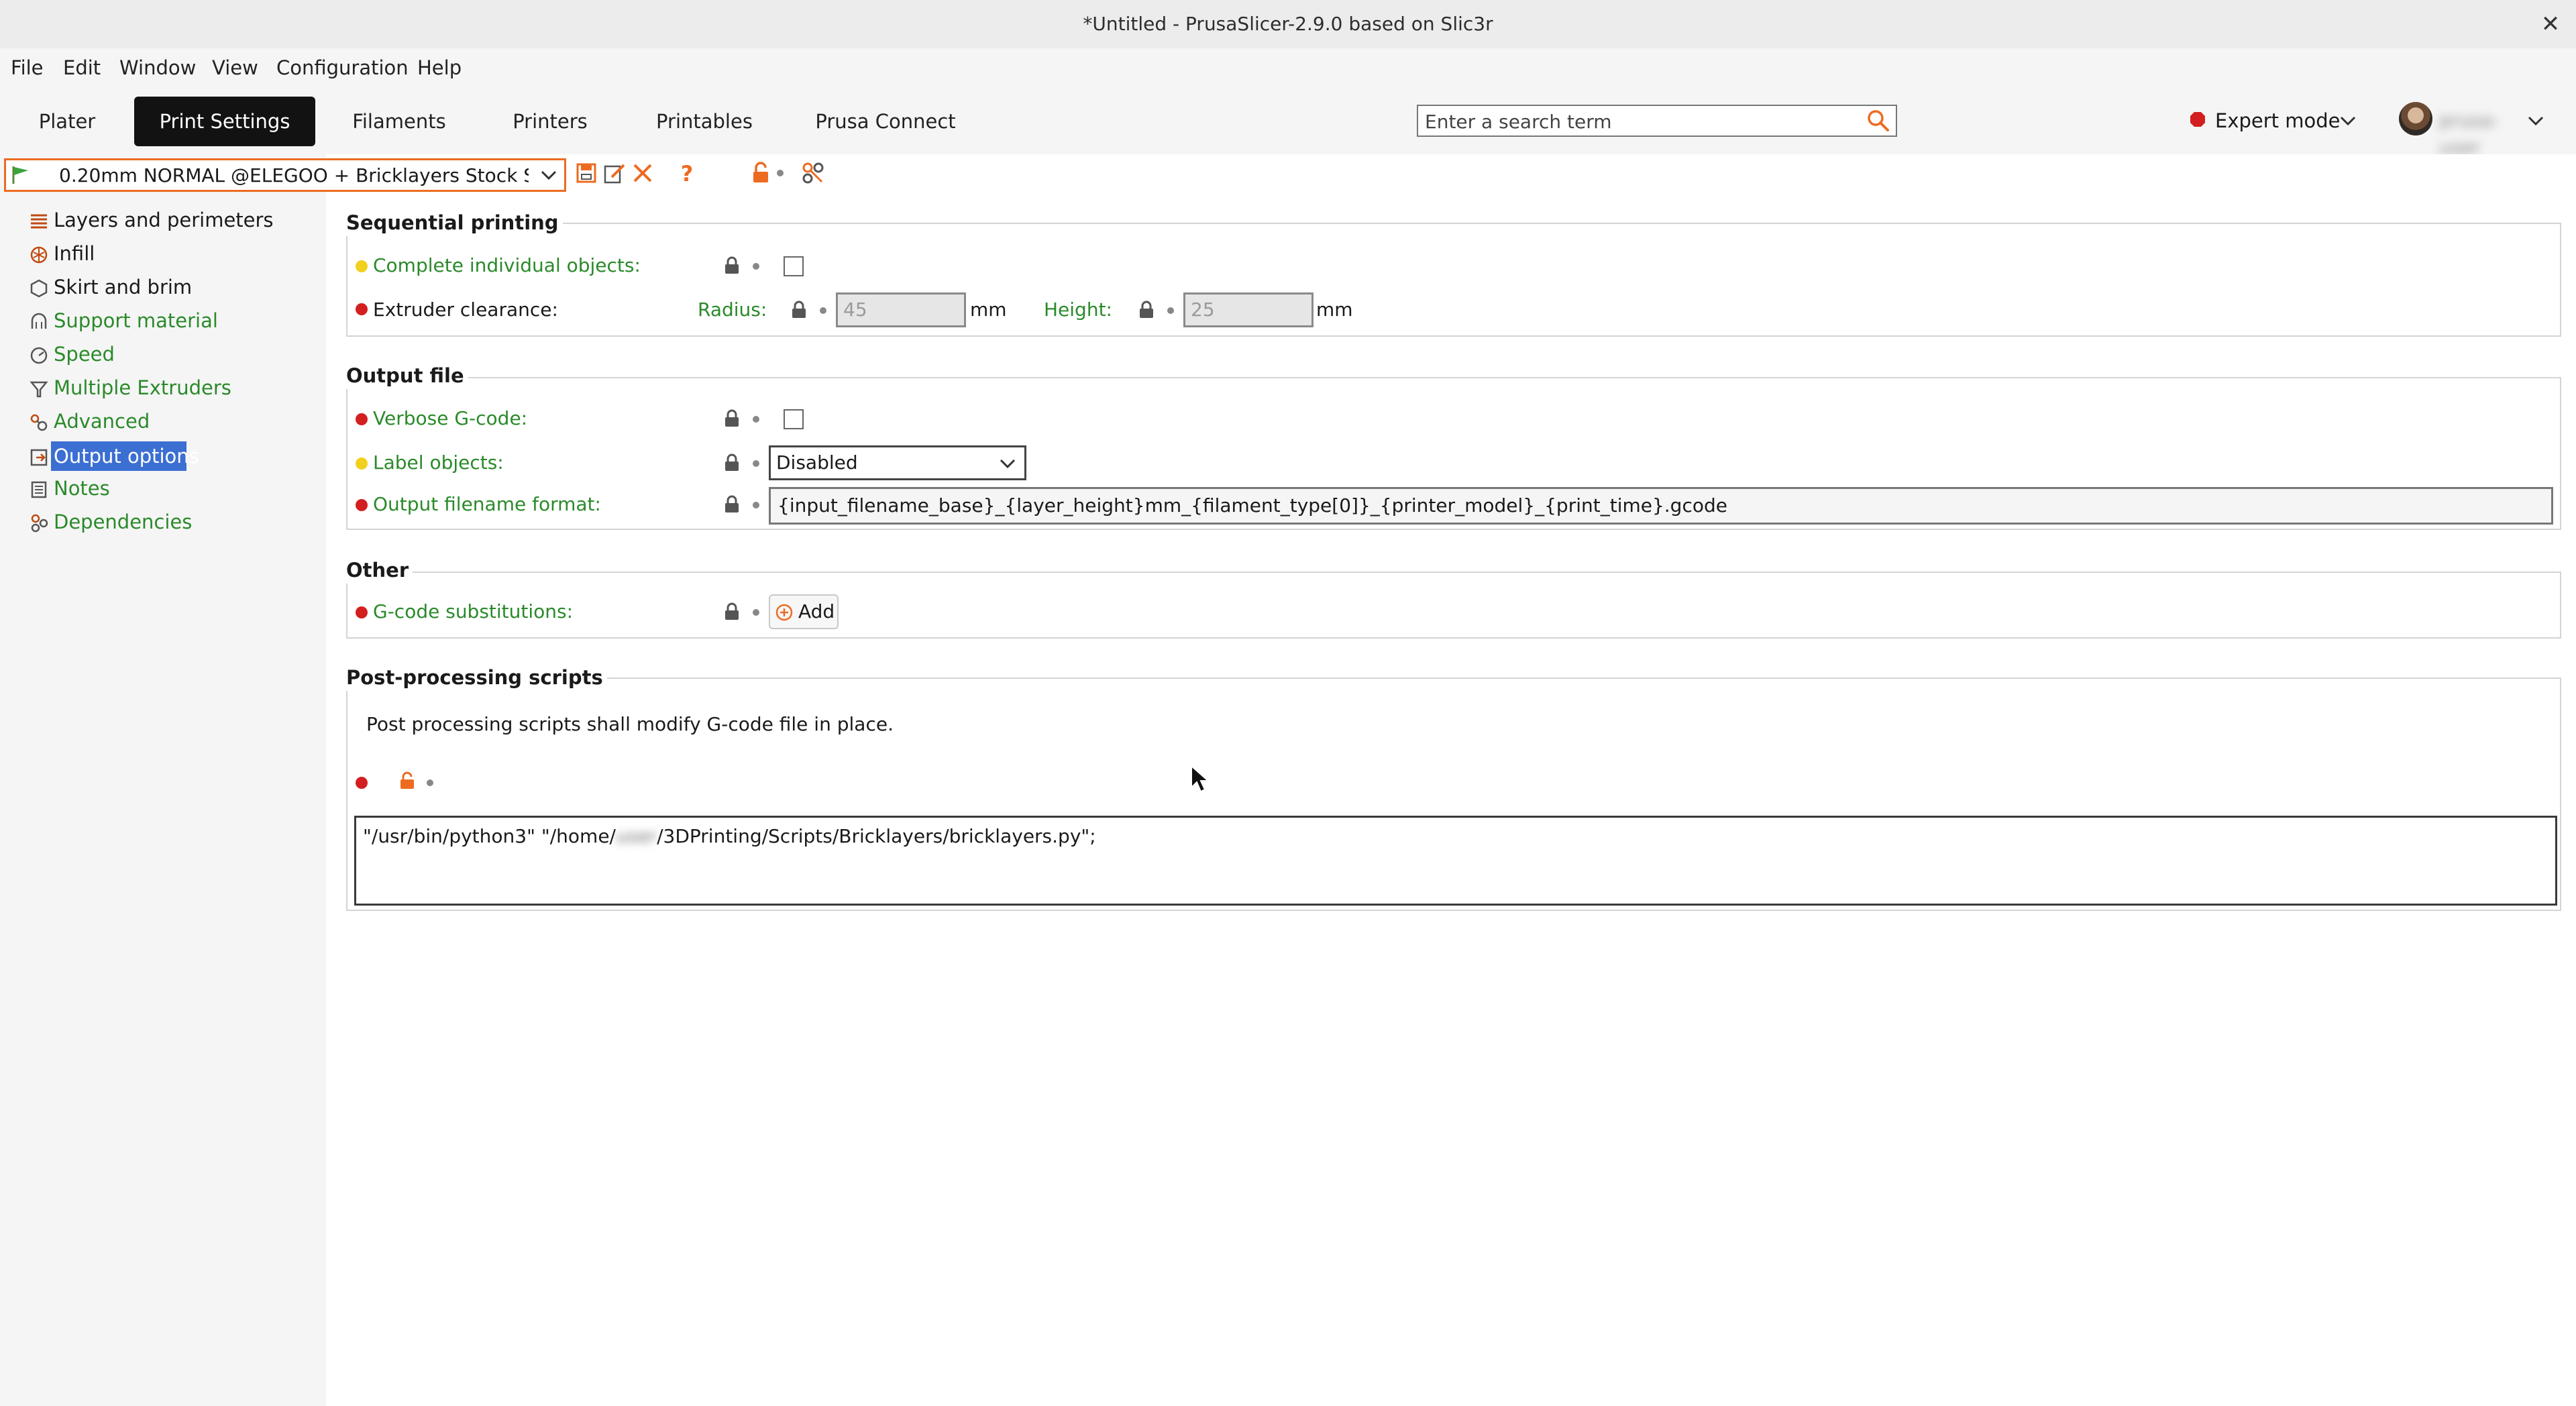  What do you see at coordinates (164, 354) in the screenshot?
I see `sidebar-item-speed: Speed` at bounding box center [164, 354].